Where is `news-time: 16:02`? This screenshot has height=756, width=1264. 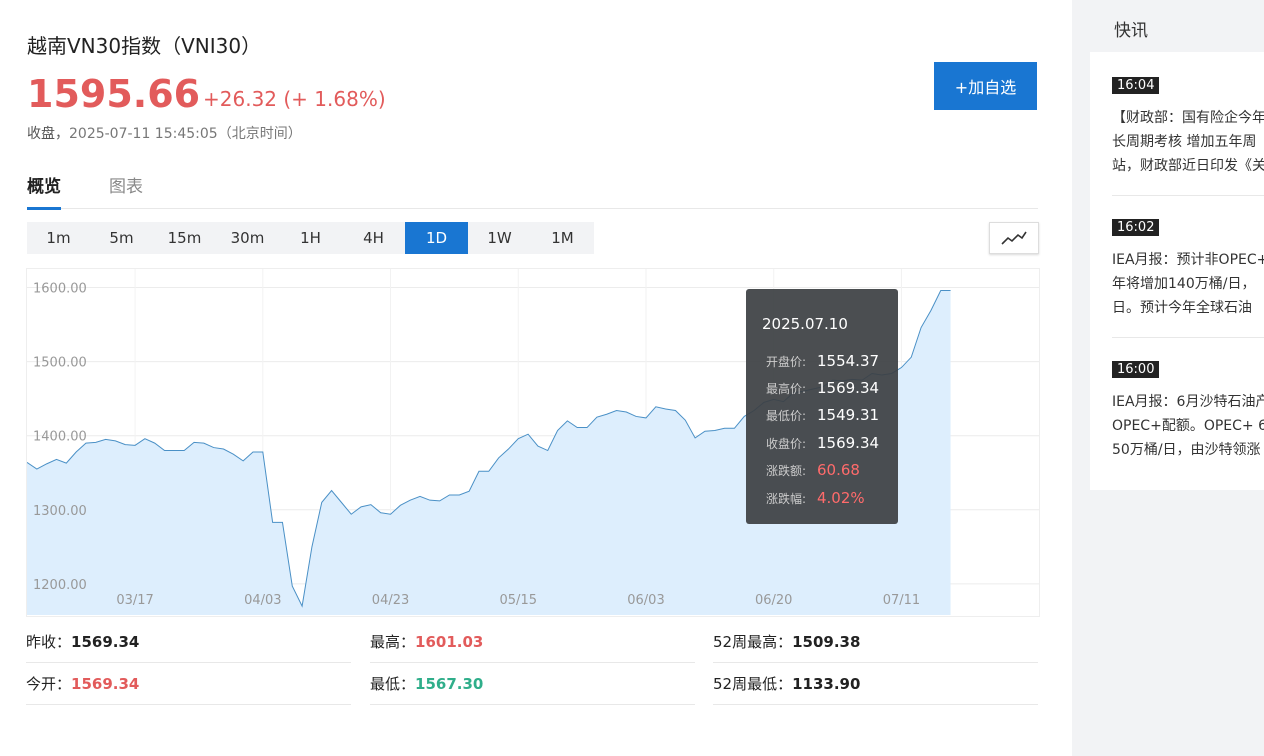
news-time: 16:02 is located at coordinates (1136, 227).